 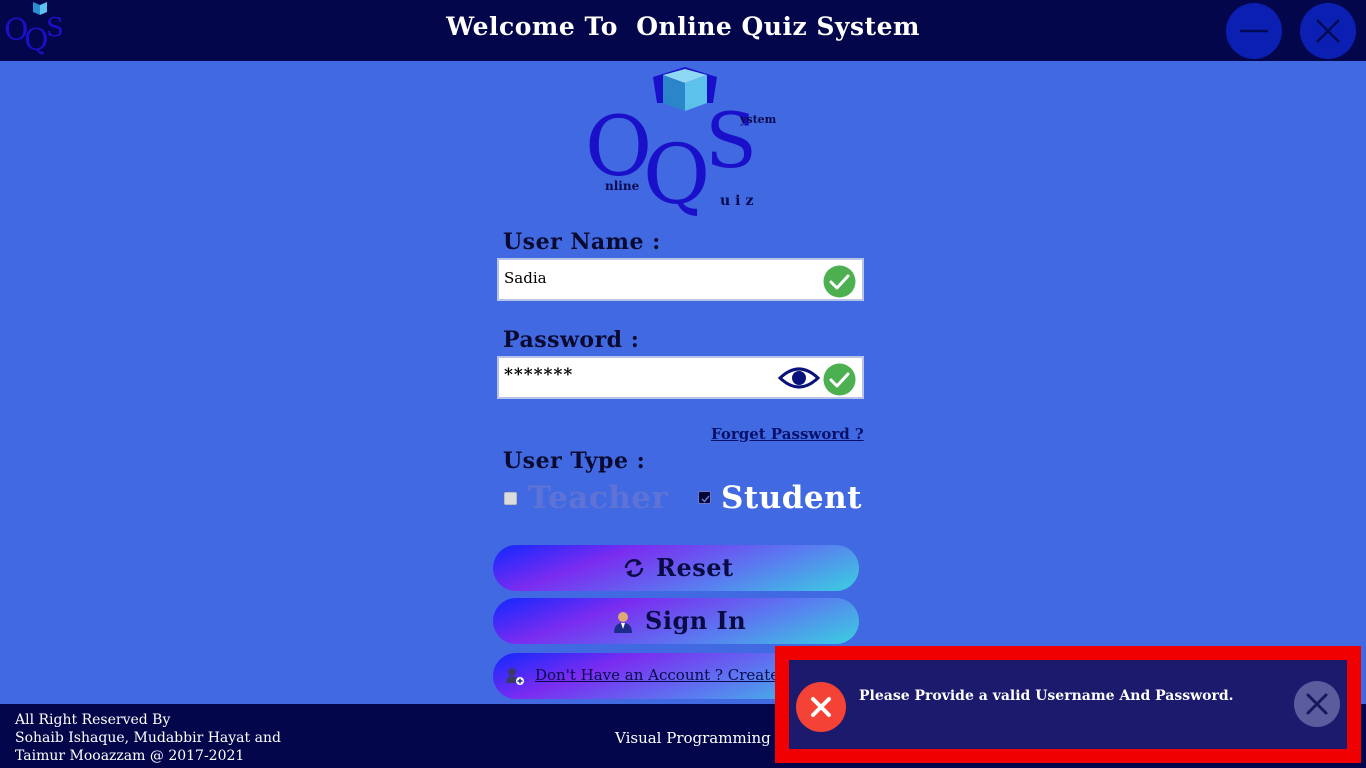 I want to click on teacher-option-label: Teacher, so click(x=598, y=498).